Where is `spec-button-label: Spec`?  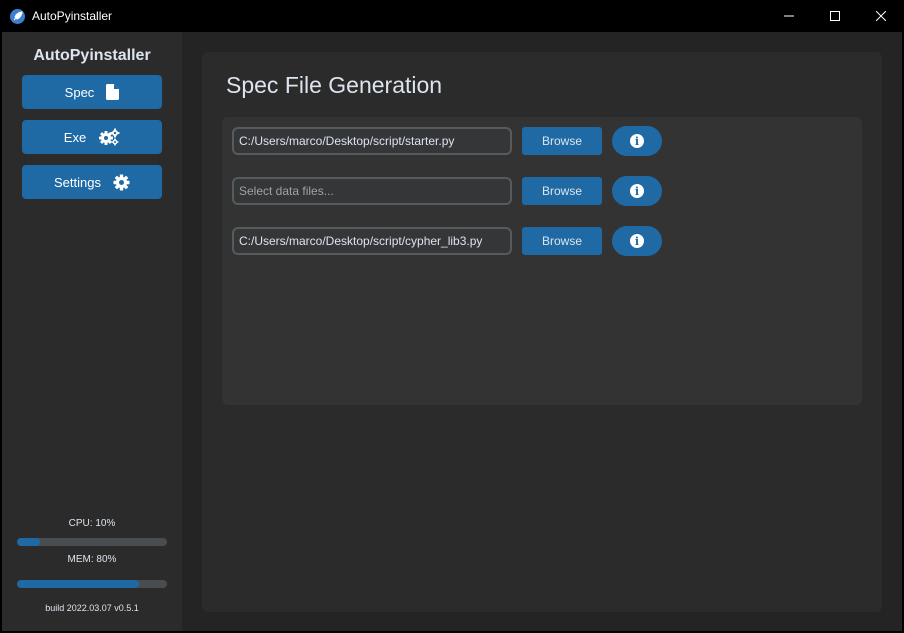 spec-button-label: Spec is located at coordinates (79, 92).